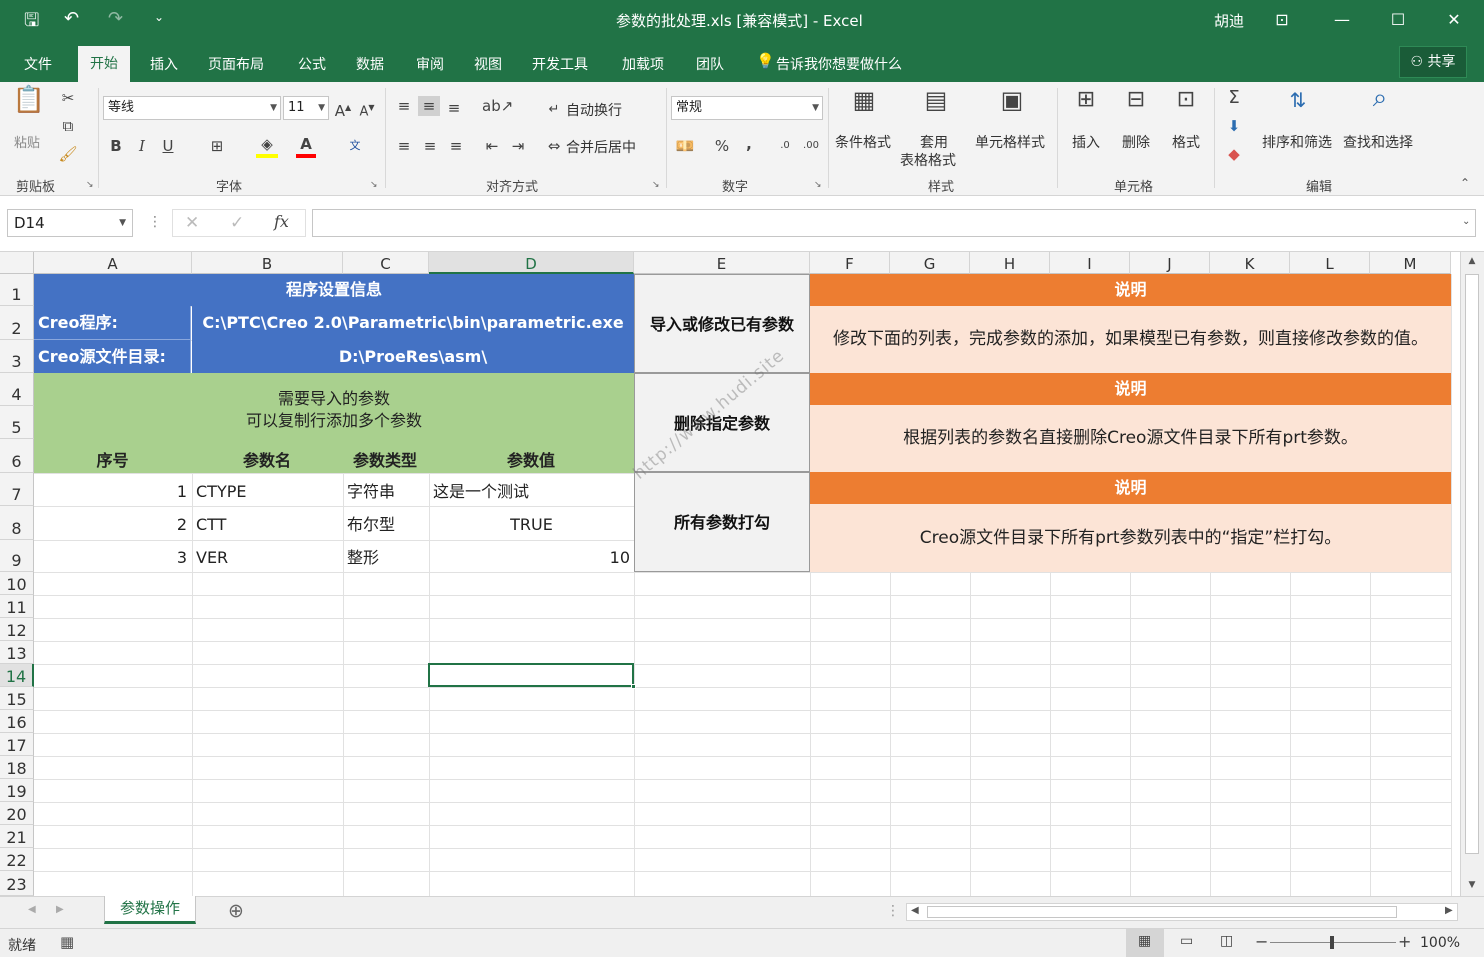  Describe the element at coordinates (17, 323) in the screenshot. I see `row-header-2: 2` at that location.